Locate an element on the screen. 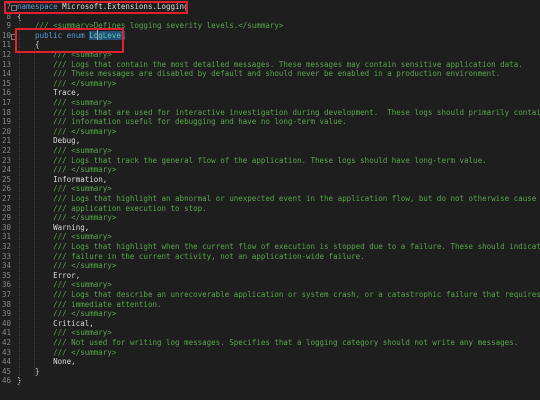 The height and width of the screenshot is (400, 540). line-number: 33 is located at coordinates (6, 256).